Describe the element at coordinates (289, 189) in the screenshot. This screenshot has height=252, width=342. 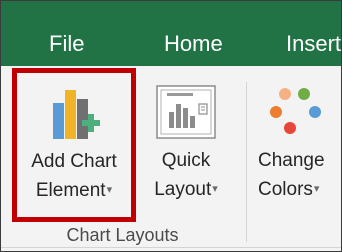
I see `change-colors-label-line2: Colors▾` at that location.